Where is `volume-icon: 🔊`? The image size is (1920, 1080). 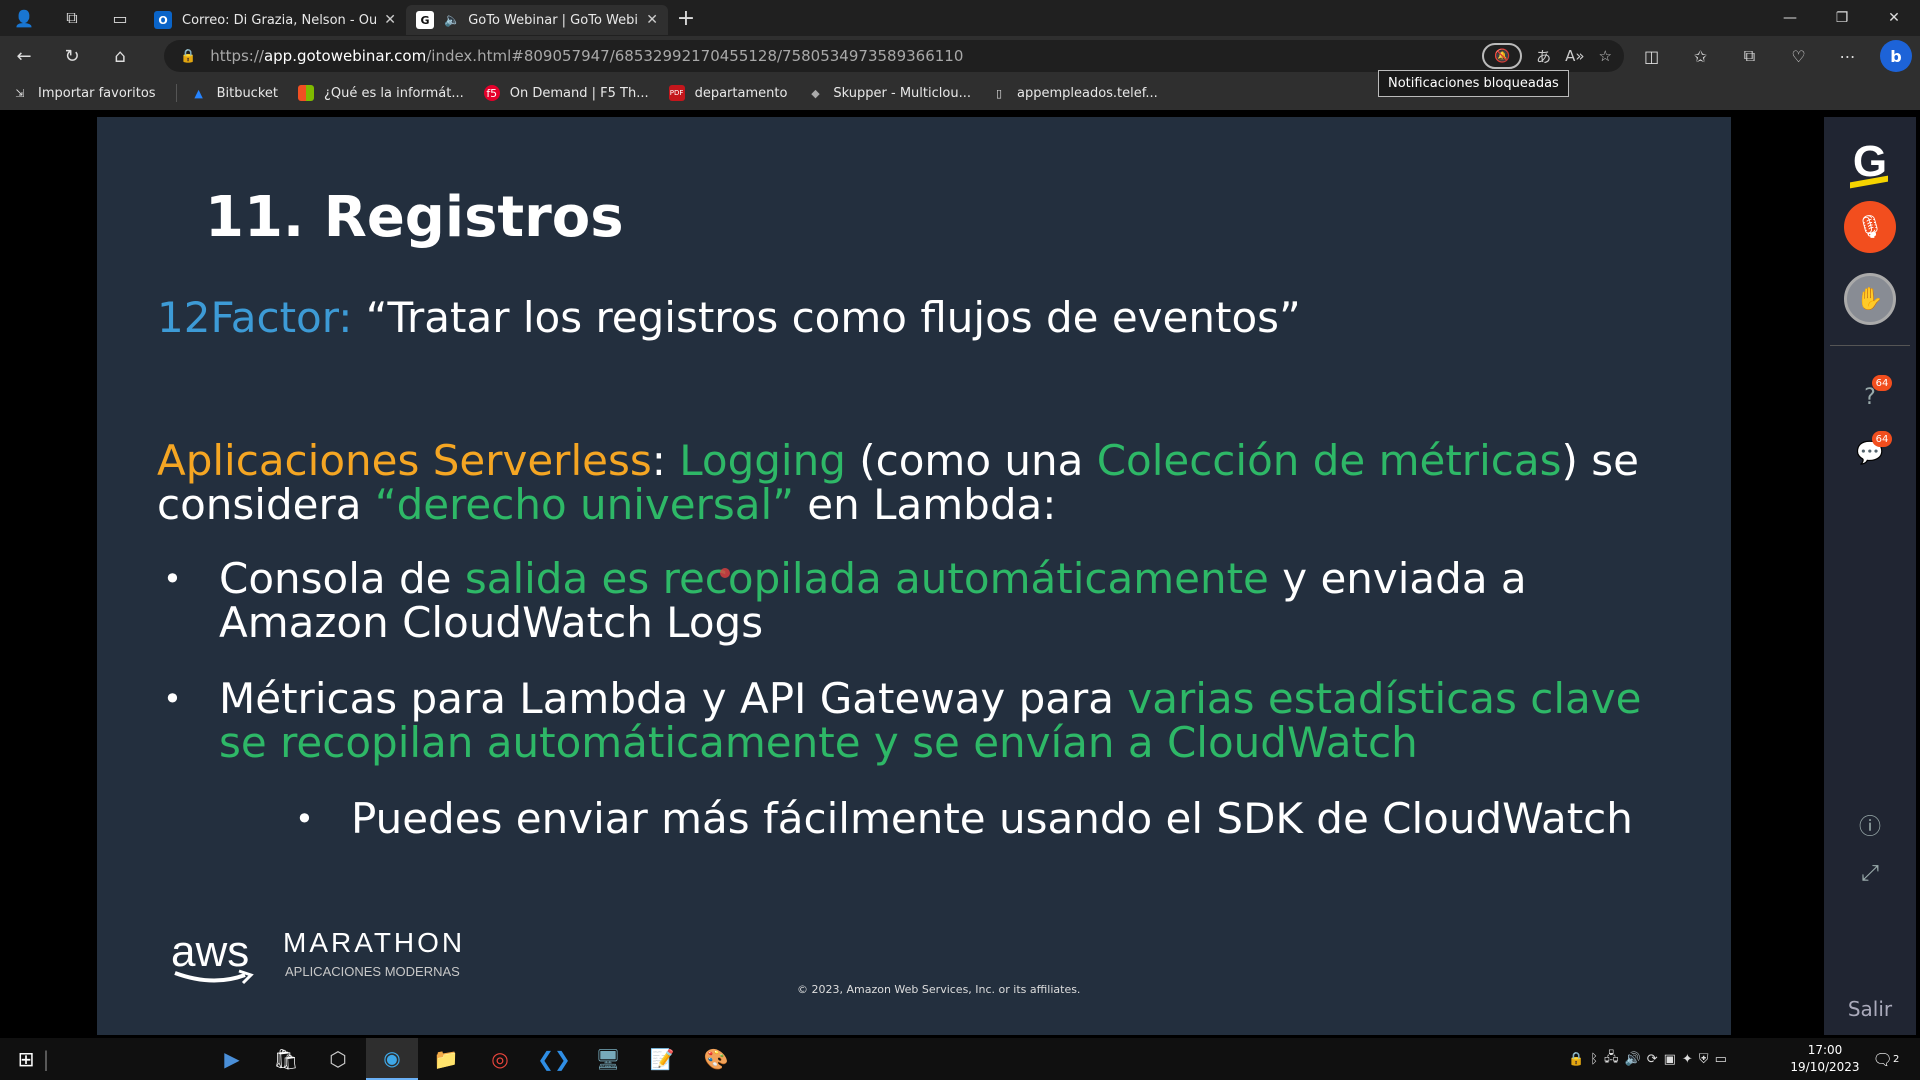 volume-icon: 🔊 is located at coordinates (1633, 1059).